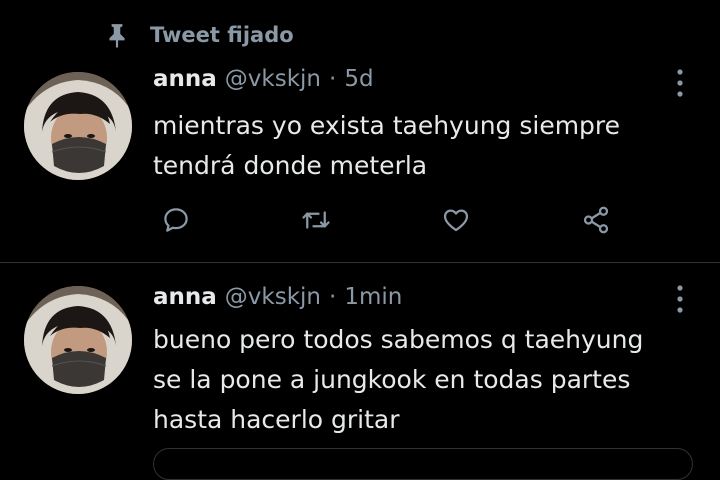 This screenshot has height=480, width=720. I want to click on reply-icon, so click(176, 220).